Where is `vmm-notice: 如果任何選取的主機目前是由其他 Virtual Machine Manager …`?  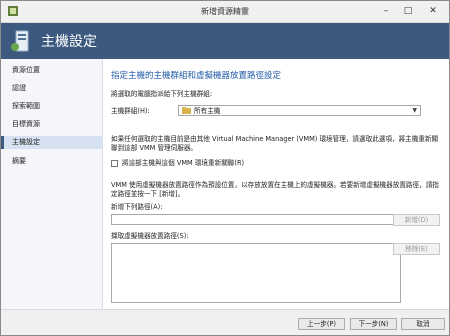 vmm-notice: 如果任何選取的主機目前是由其他 Virtual Machine Manager … is located at coordinates (275, 143).